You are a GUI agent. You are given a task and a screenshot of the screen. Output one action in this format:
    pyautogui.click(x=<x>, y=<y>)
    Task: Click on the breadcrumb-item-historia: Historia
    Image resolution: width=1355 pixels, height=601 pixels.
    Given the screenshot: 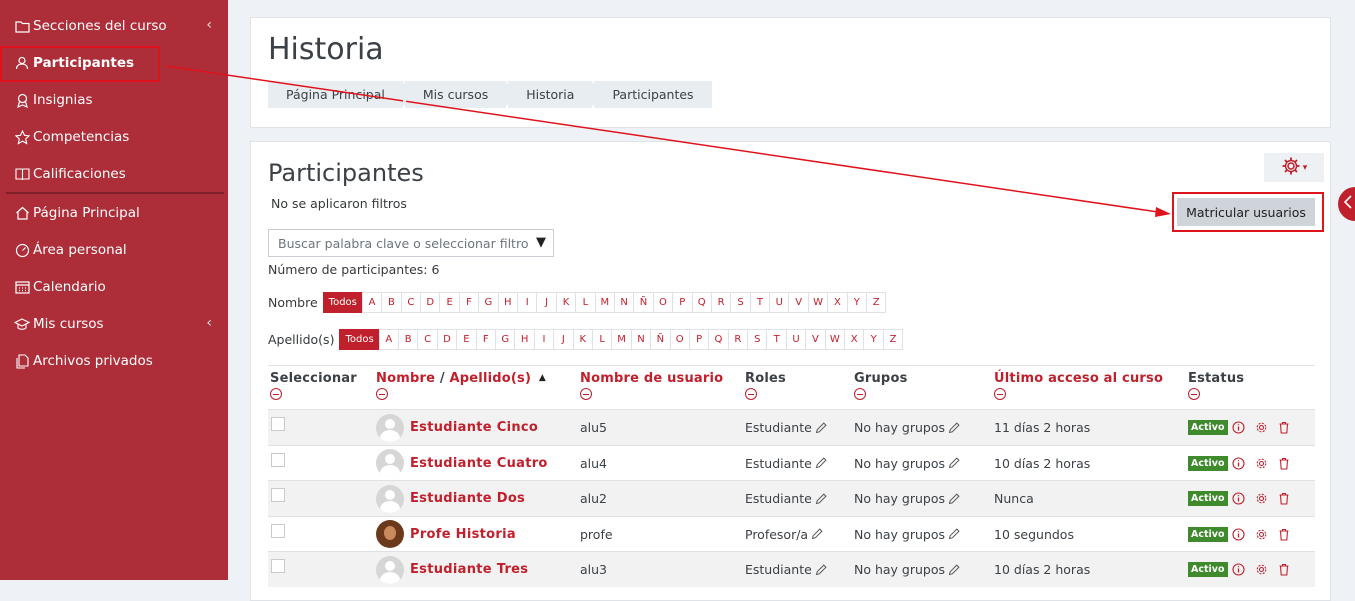 What is the action you would take?
    pyautogui.click(x=554, y=94)
    